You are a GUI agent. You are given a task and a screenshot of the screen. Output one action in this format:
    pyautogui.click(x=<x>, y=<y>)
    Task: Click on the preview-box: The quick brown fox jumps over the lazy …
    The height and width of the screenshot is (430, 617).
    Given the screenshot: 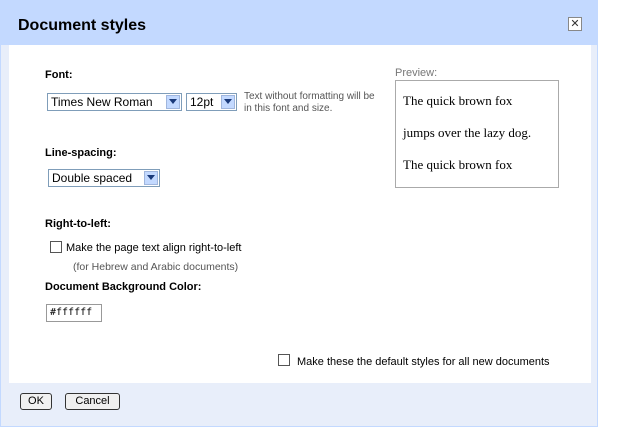 What is the action you would take?
    pyautogui.click(x=477, y=134)
    